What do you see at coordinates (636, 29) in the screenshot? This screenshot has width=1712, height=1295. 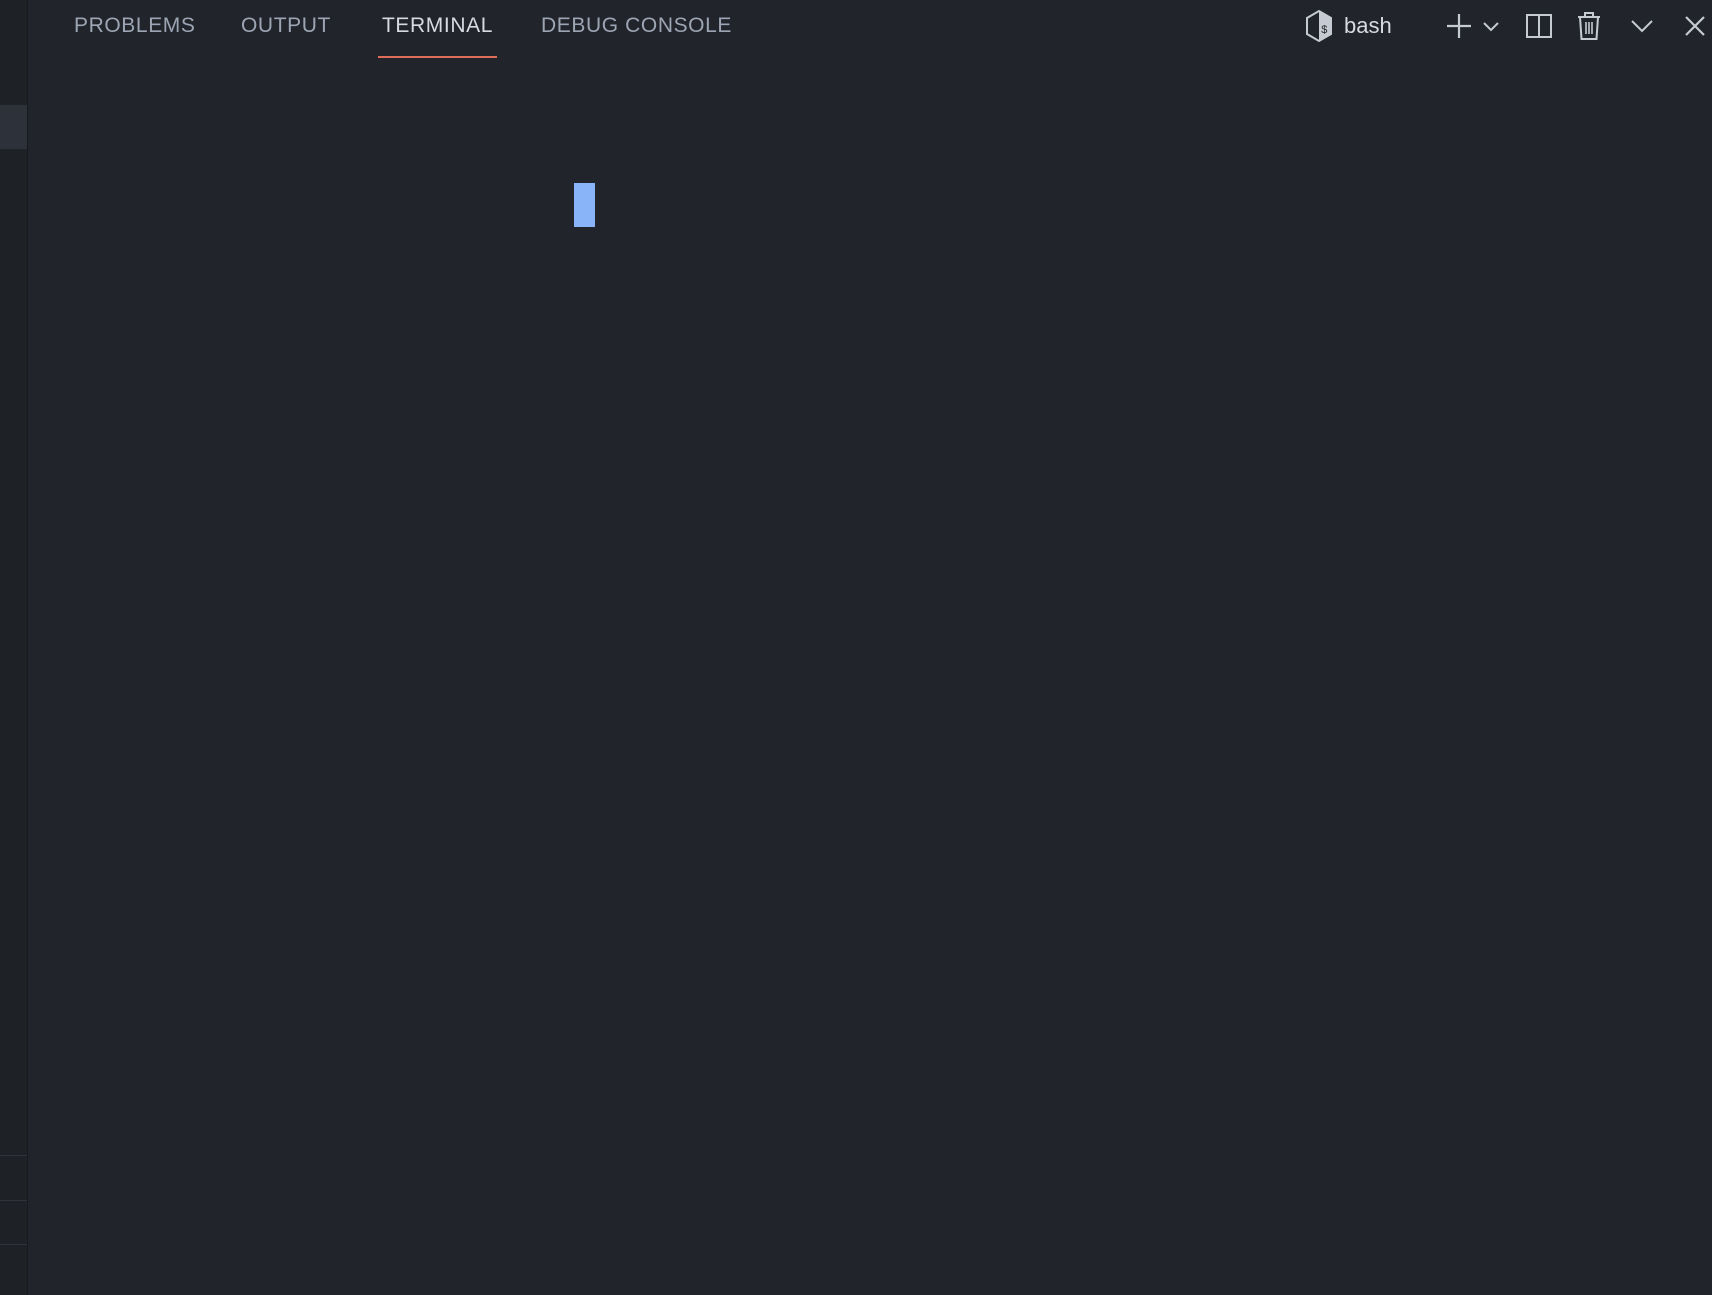 I see `tab-debug-console: DEBUG CONSOLE` at bounding box center [636, 29].